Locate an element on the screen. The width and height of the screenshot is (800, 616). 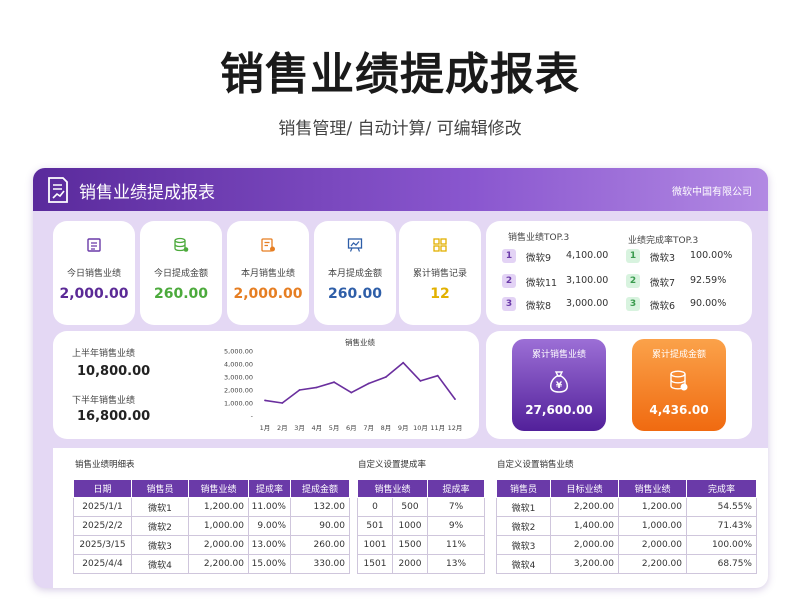
table-cell: 11.00% is located at coordinates (269, 507).